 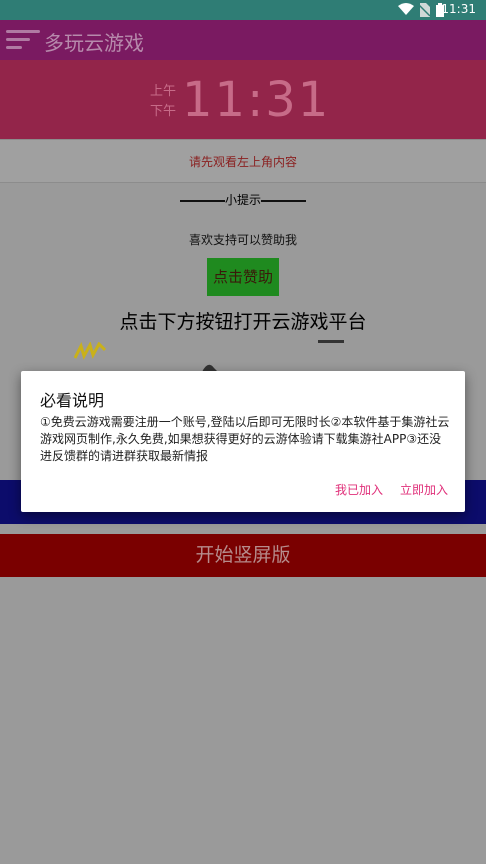 What do you see at coordinates (243, 322) in the screenshot?
I see `headline: 点击下方按钮打开云游戏平台` at bounding box center [243, 322].